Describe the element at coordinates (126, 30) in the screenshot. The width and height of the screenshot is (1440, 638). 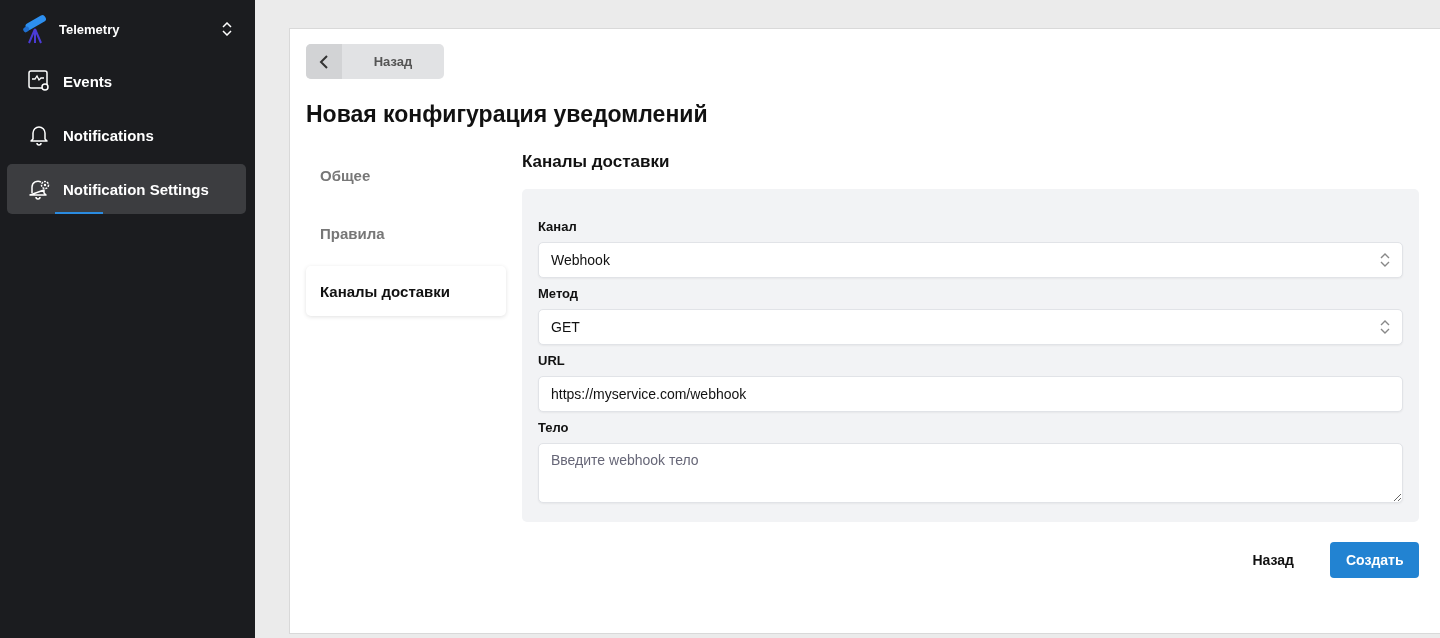
I see `app-switcher: Telemetry` at that location.